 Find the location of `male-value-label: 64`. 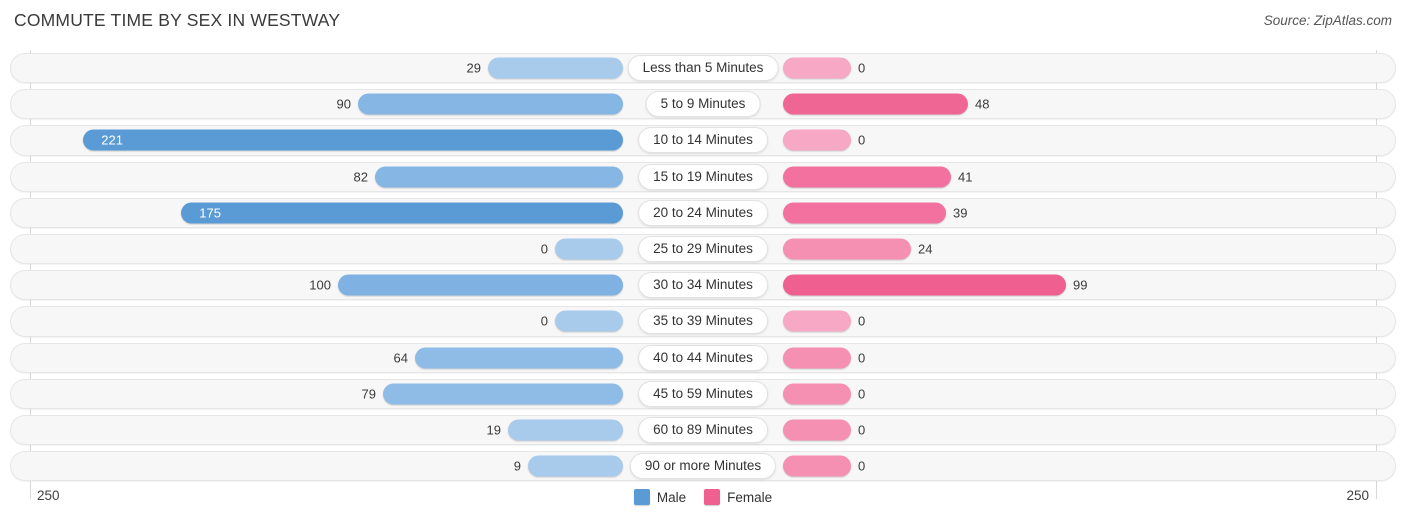

male-value-label: 64 is located at coordinates (400, 358).